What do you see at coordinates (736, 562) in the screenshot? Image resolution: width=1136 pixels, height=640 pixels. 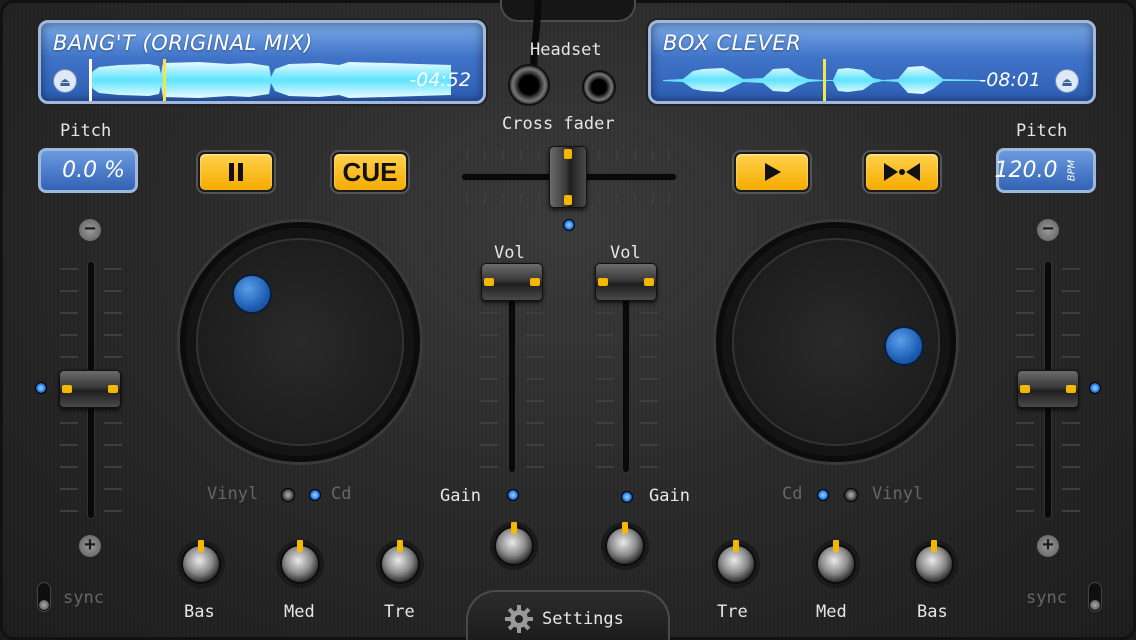 I see `eq-right-treble-knob` at bounding box center [736, 562].